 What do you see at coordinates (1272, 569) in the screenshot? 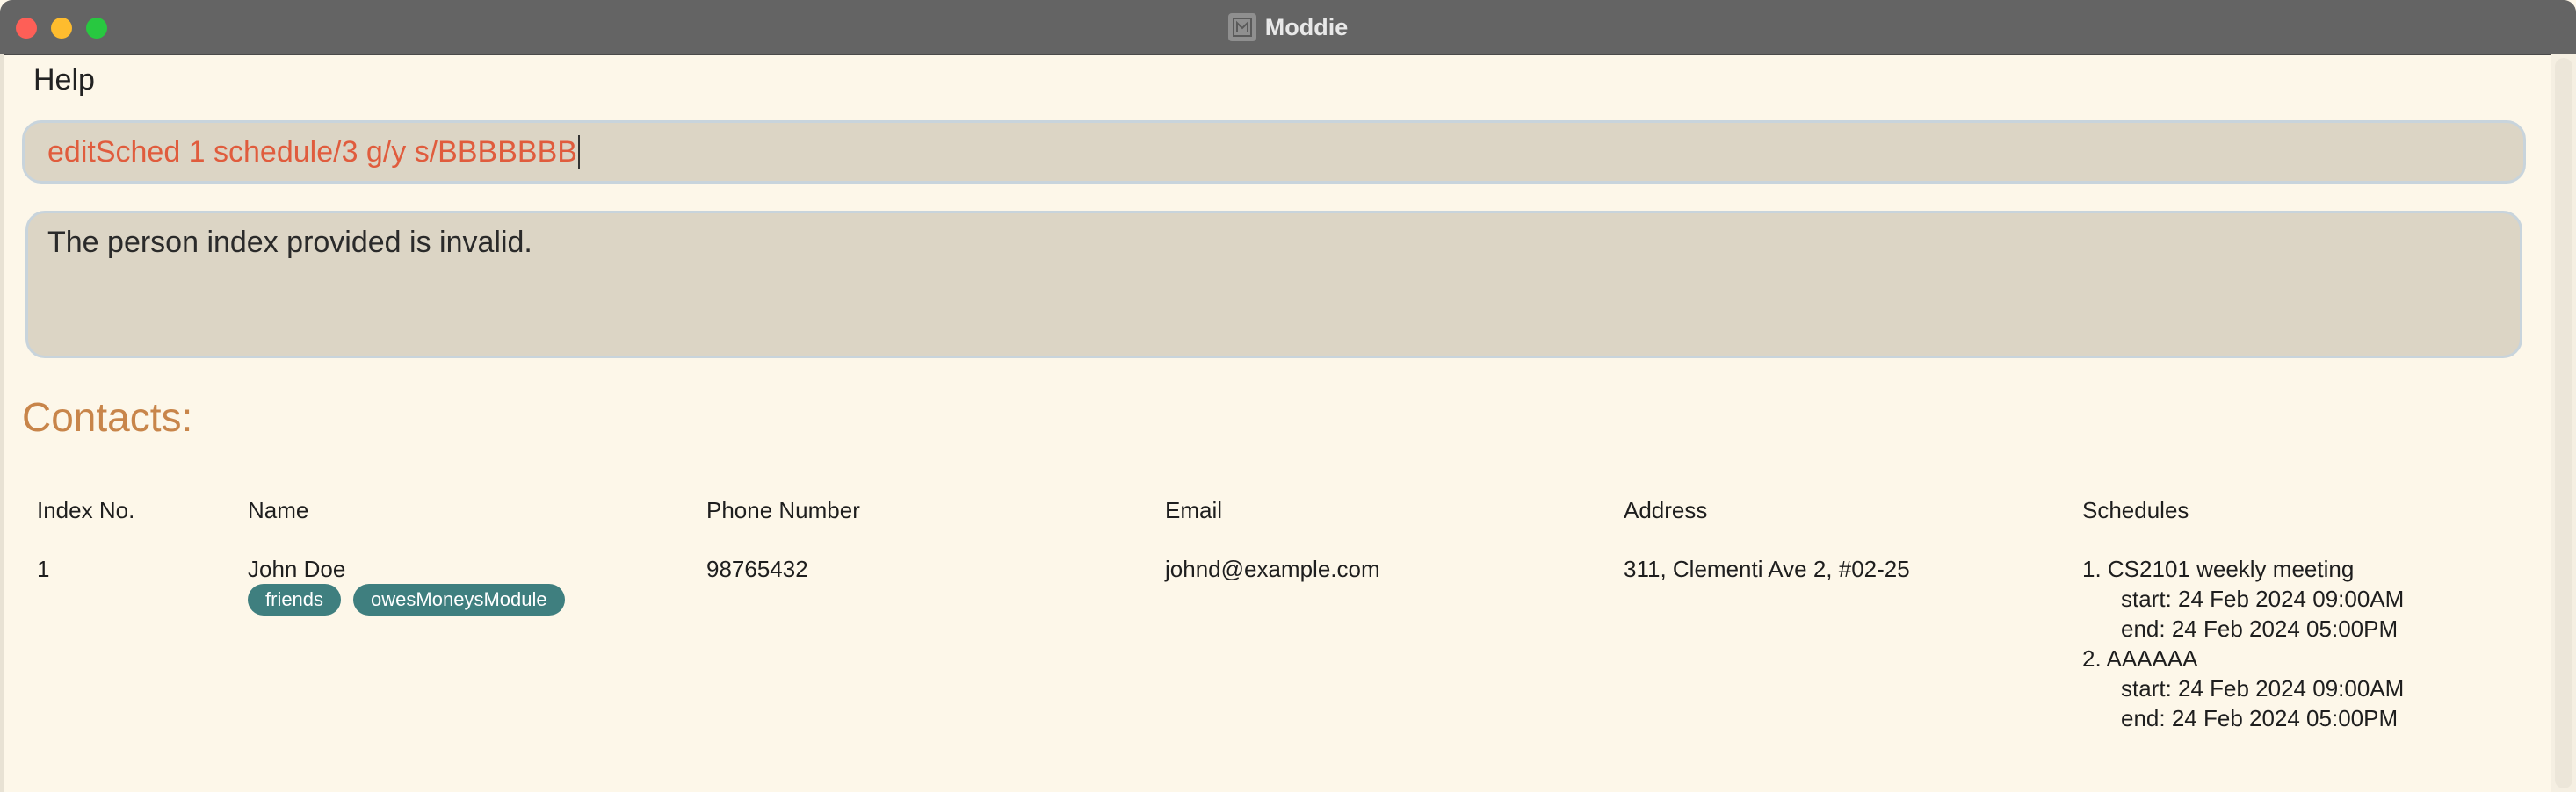
I see `row-email: johnd@example.com` at bounding box center [1272, 569].